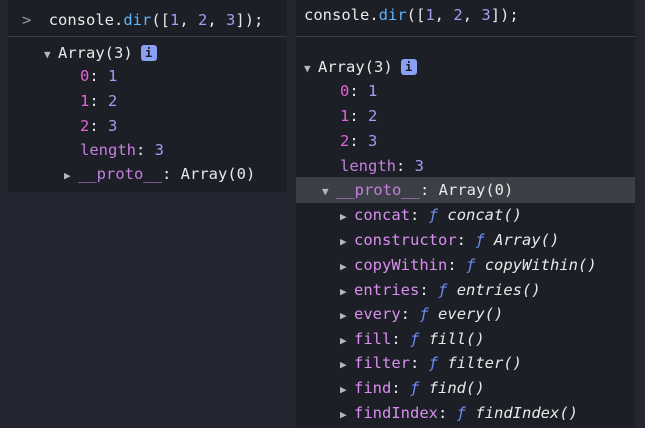 The height and width of the screenshot is (428, 645). I want to click on method-key: find, so click(373, 388).